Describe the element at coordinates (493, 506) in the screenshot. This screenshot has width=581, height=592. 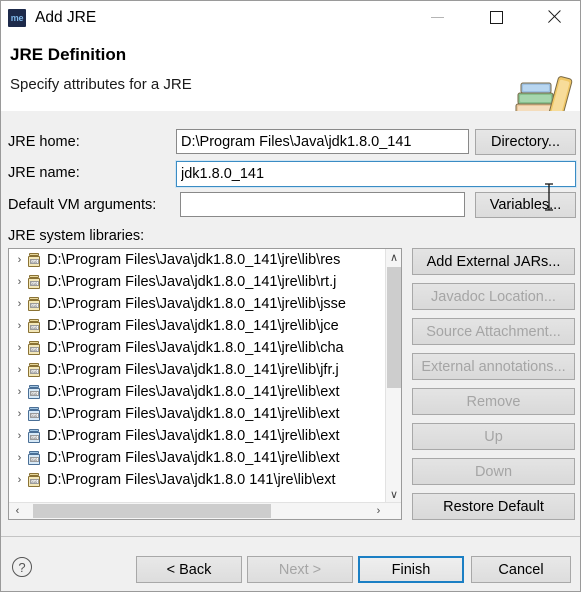
I see `side-button-7: Restore Default` at that location.